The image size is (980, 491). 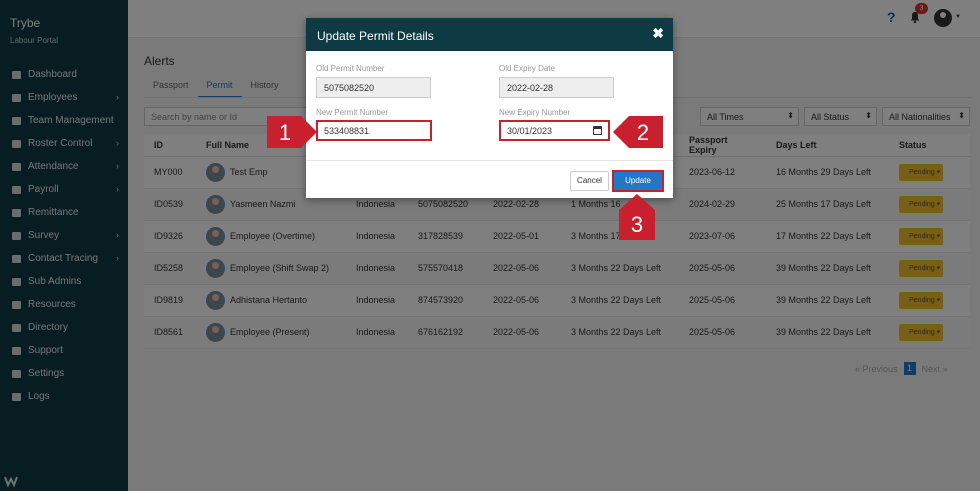 I want to click on old-expiry-field: 2022-02-28, so click(x=556, y=87).